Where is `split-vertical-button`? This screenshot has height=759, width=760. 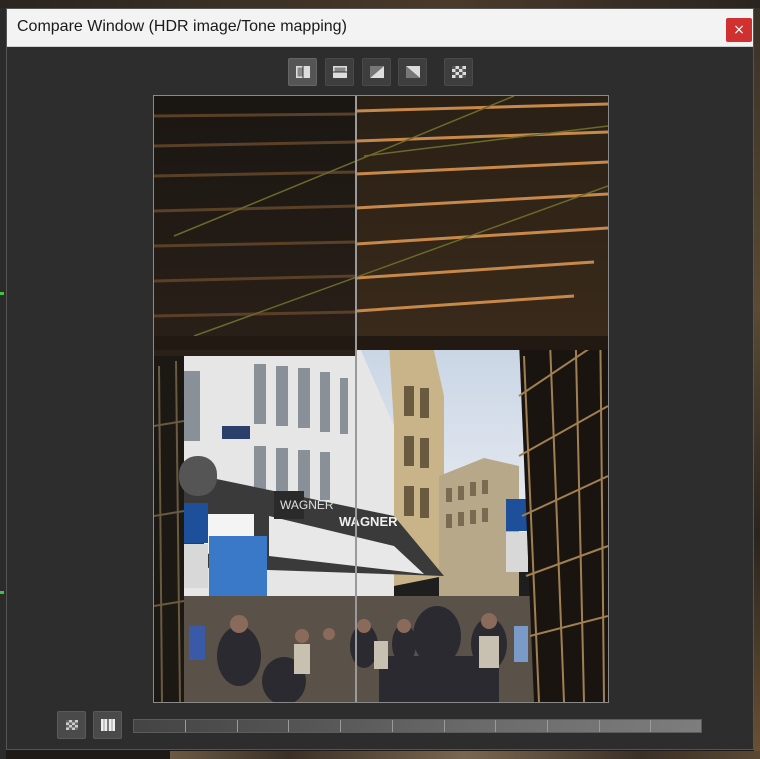 split-vertical-button is located at coordinates (302, 72).